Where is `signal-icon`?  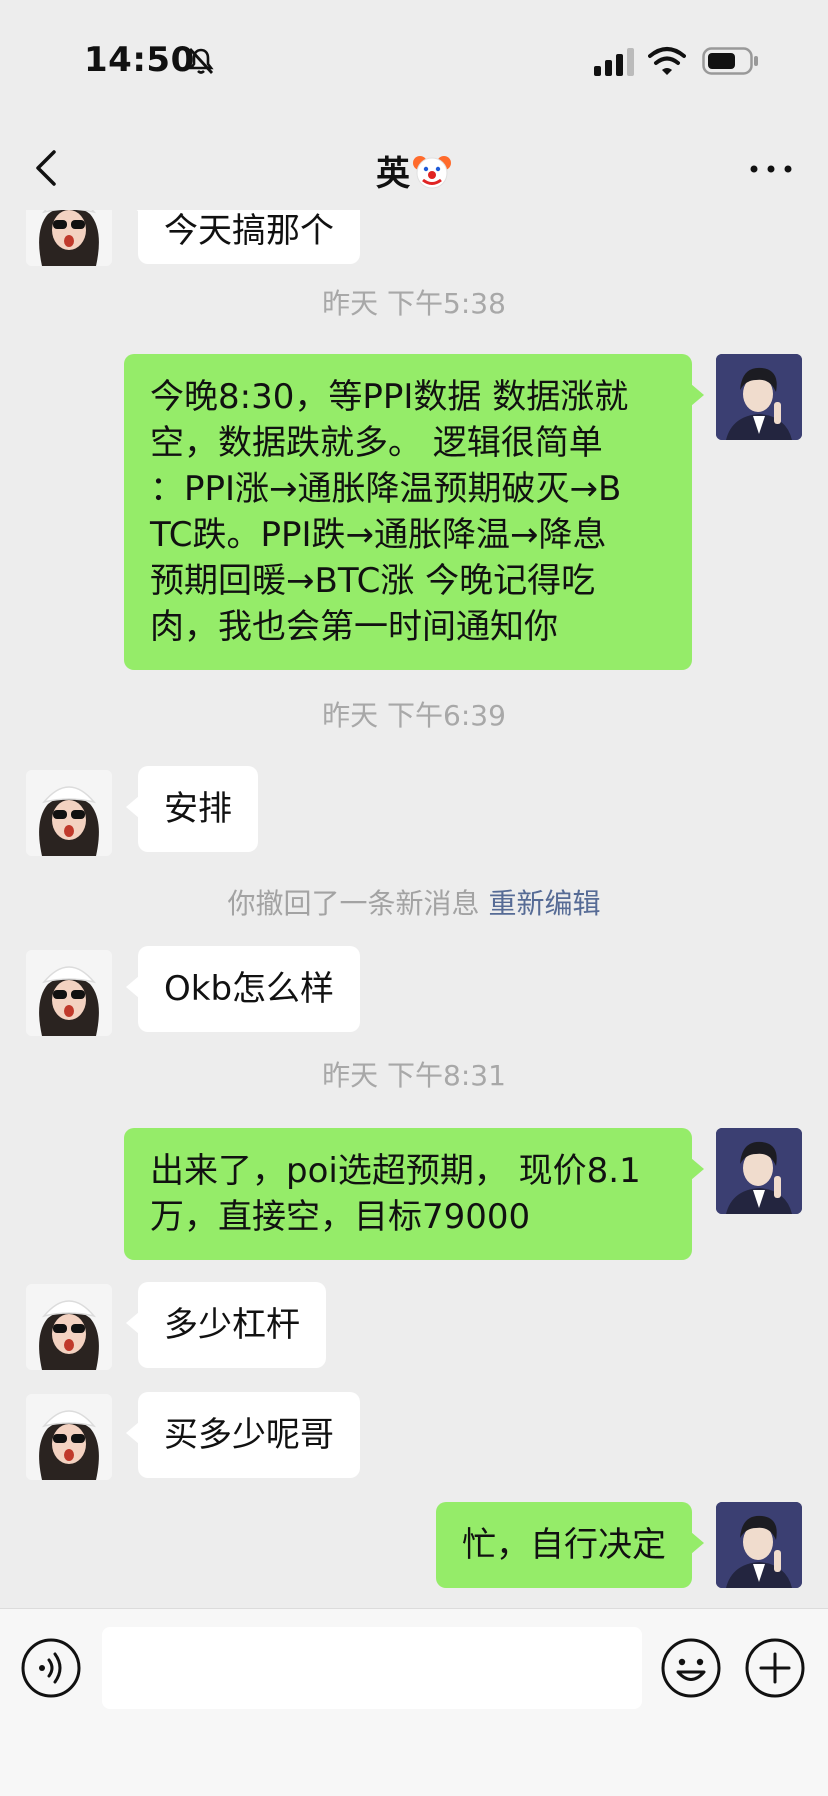
signal-icon is located at coordinates (615, 62).